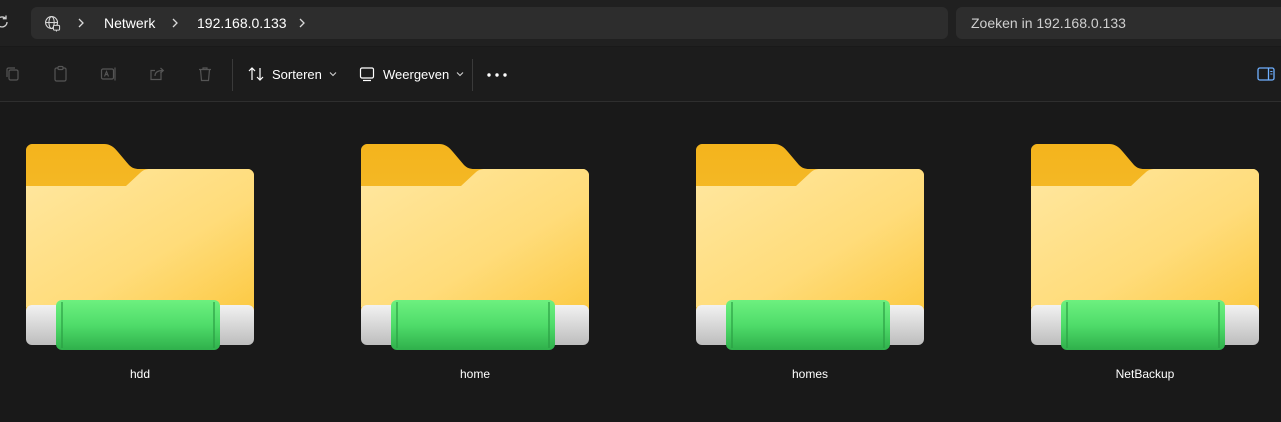  What do you see at coordinates (242, 23) in the screenshot?
I see `breadcrumb-item-ip: 192.168.0.133` at bounding box center [242, 23].